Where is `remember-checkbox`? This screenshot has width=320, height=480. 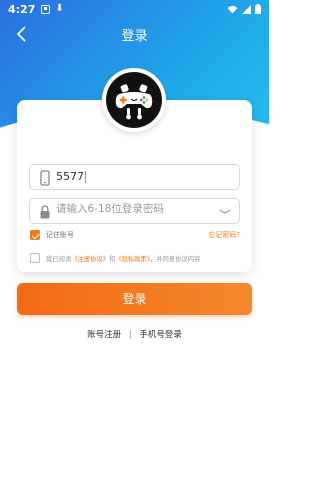 remember-checkbox is located at coordinates (35, 235).